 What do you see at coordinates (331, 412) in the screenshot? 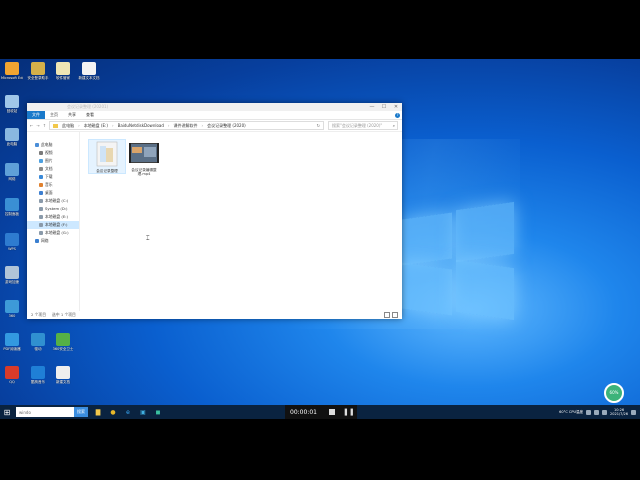
I see `stop-icon` at bounding box center [331, 412].